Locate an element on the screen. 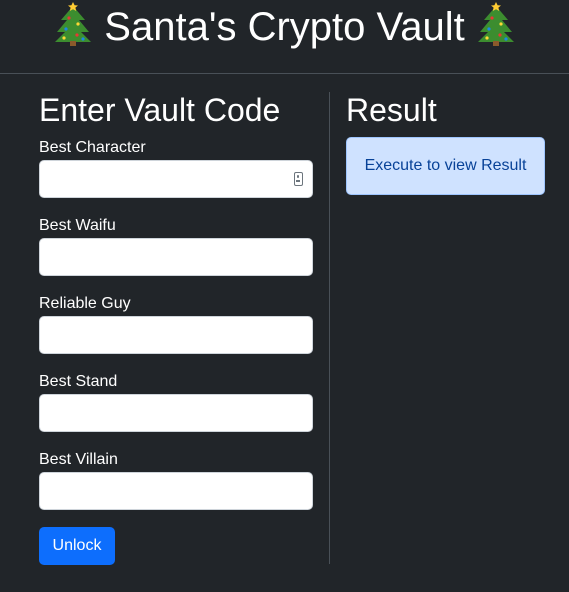 Image resolution: width=569 pixels, height=592 pixels. result-alert: Execute to view Result is located at coordinates (445, 166).